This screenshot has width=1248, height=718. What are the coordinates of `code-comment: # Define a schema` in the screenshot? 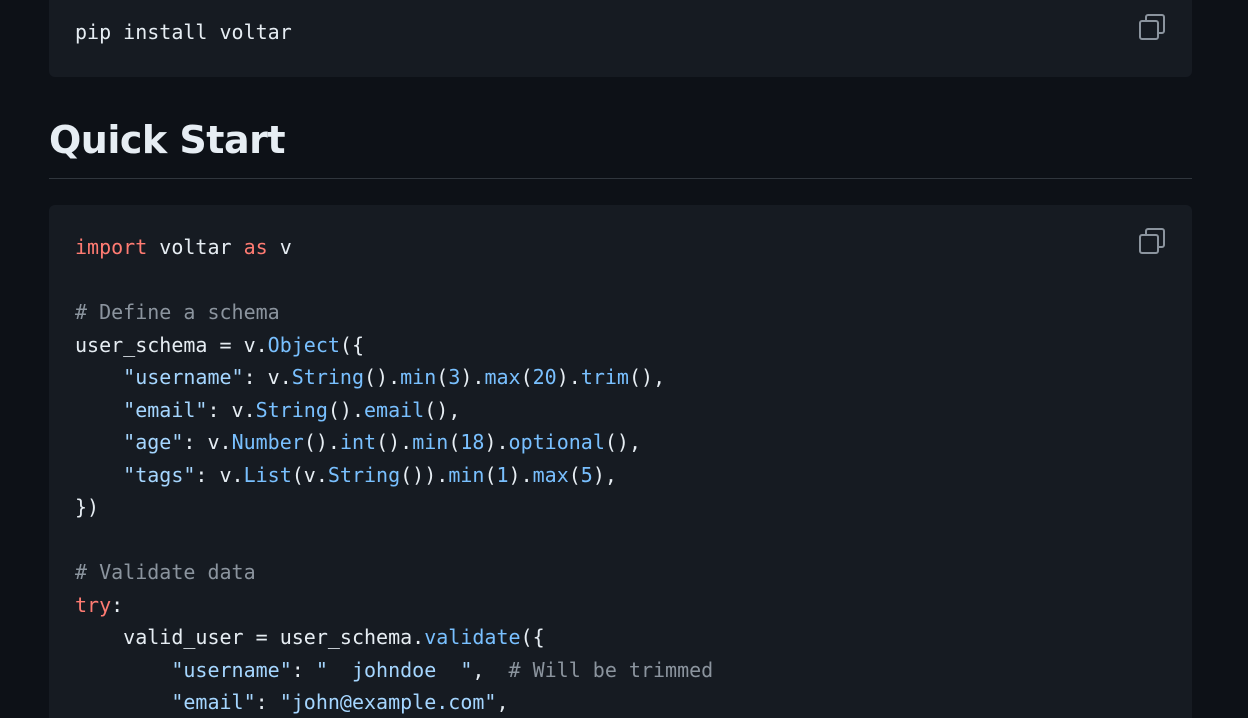 It's located at (177, 312).